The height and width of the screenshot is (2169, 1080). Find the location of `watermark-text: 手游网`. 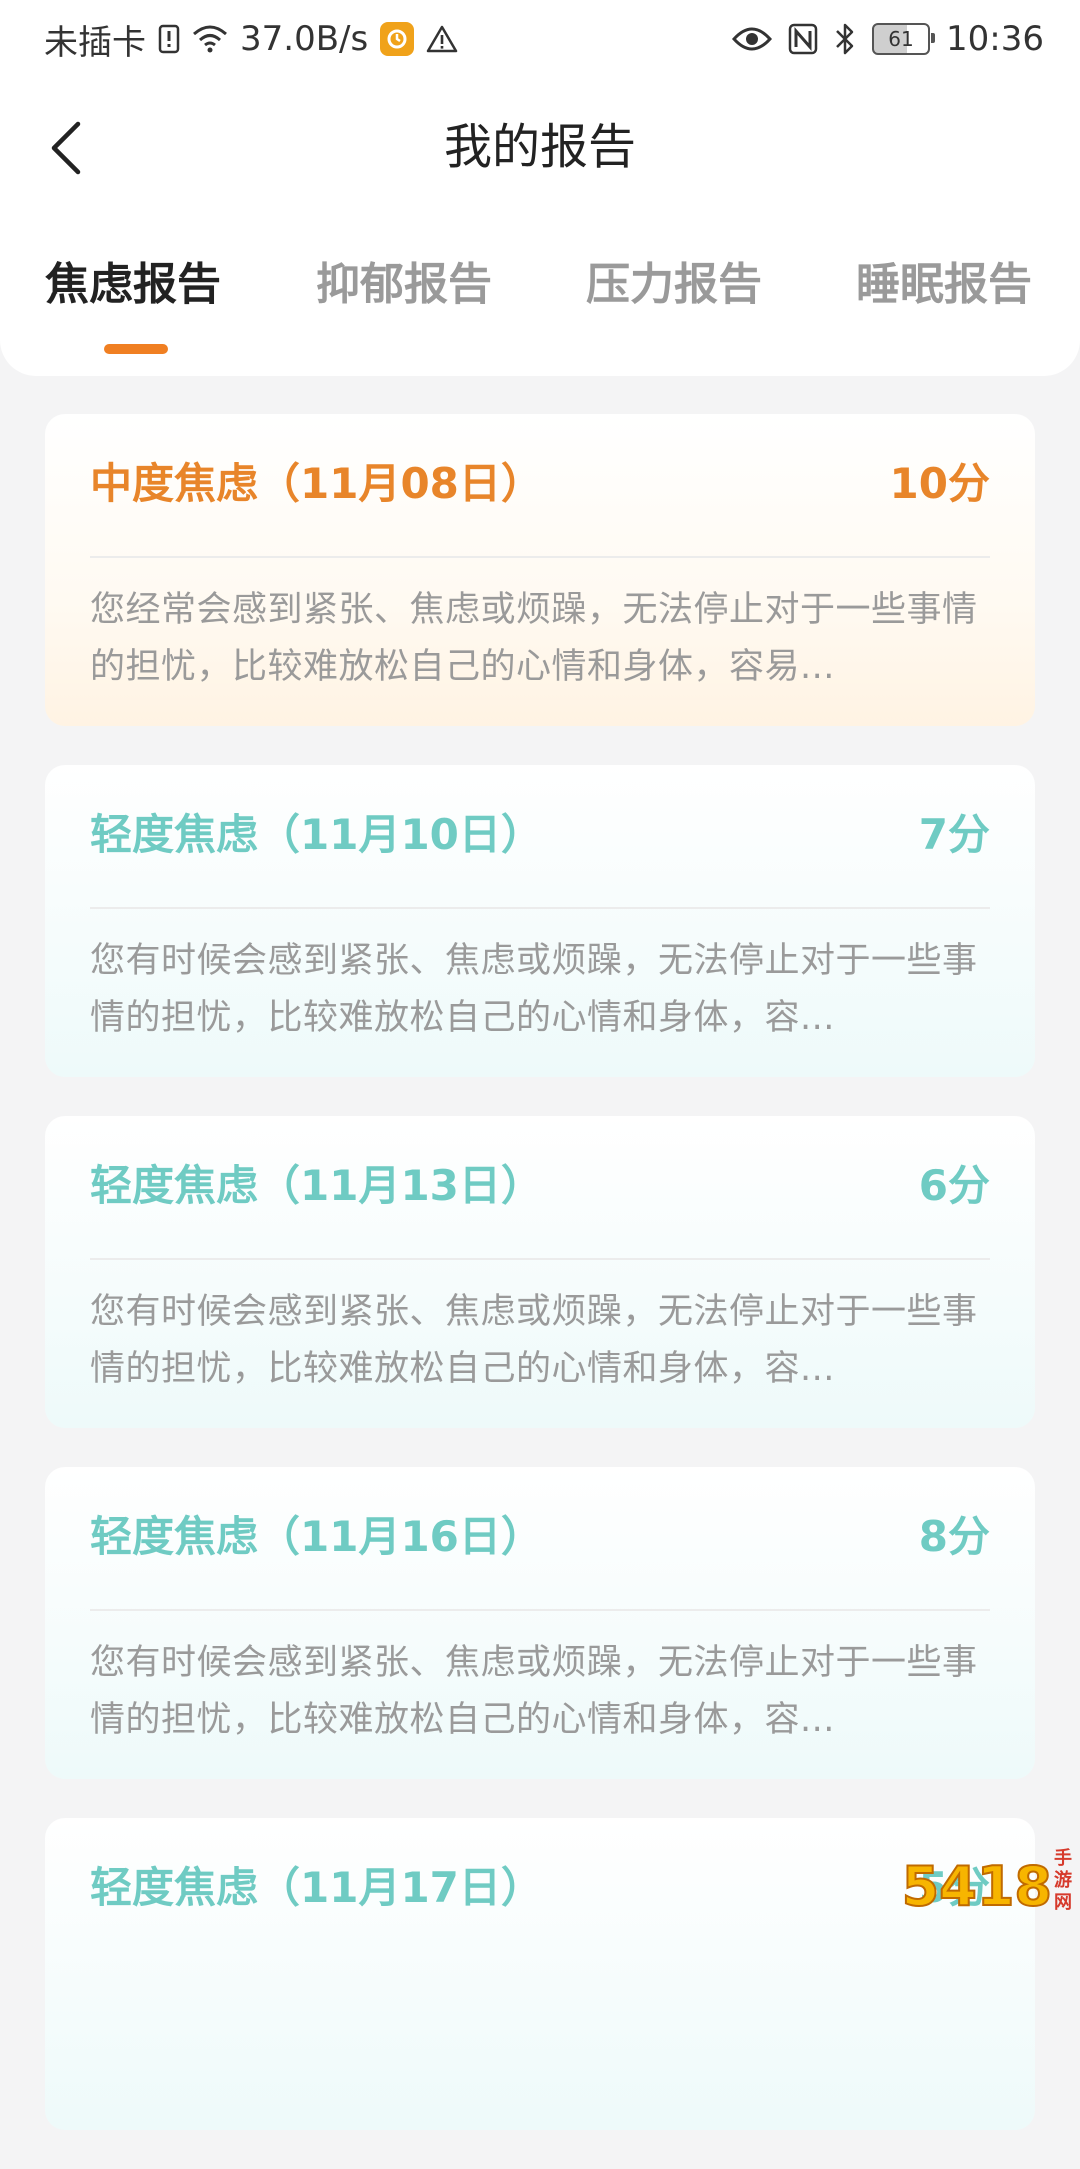

watermark-text: 手游网 is located at coordinates (1063, 1881).